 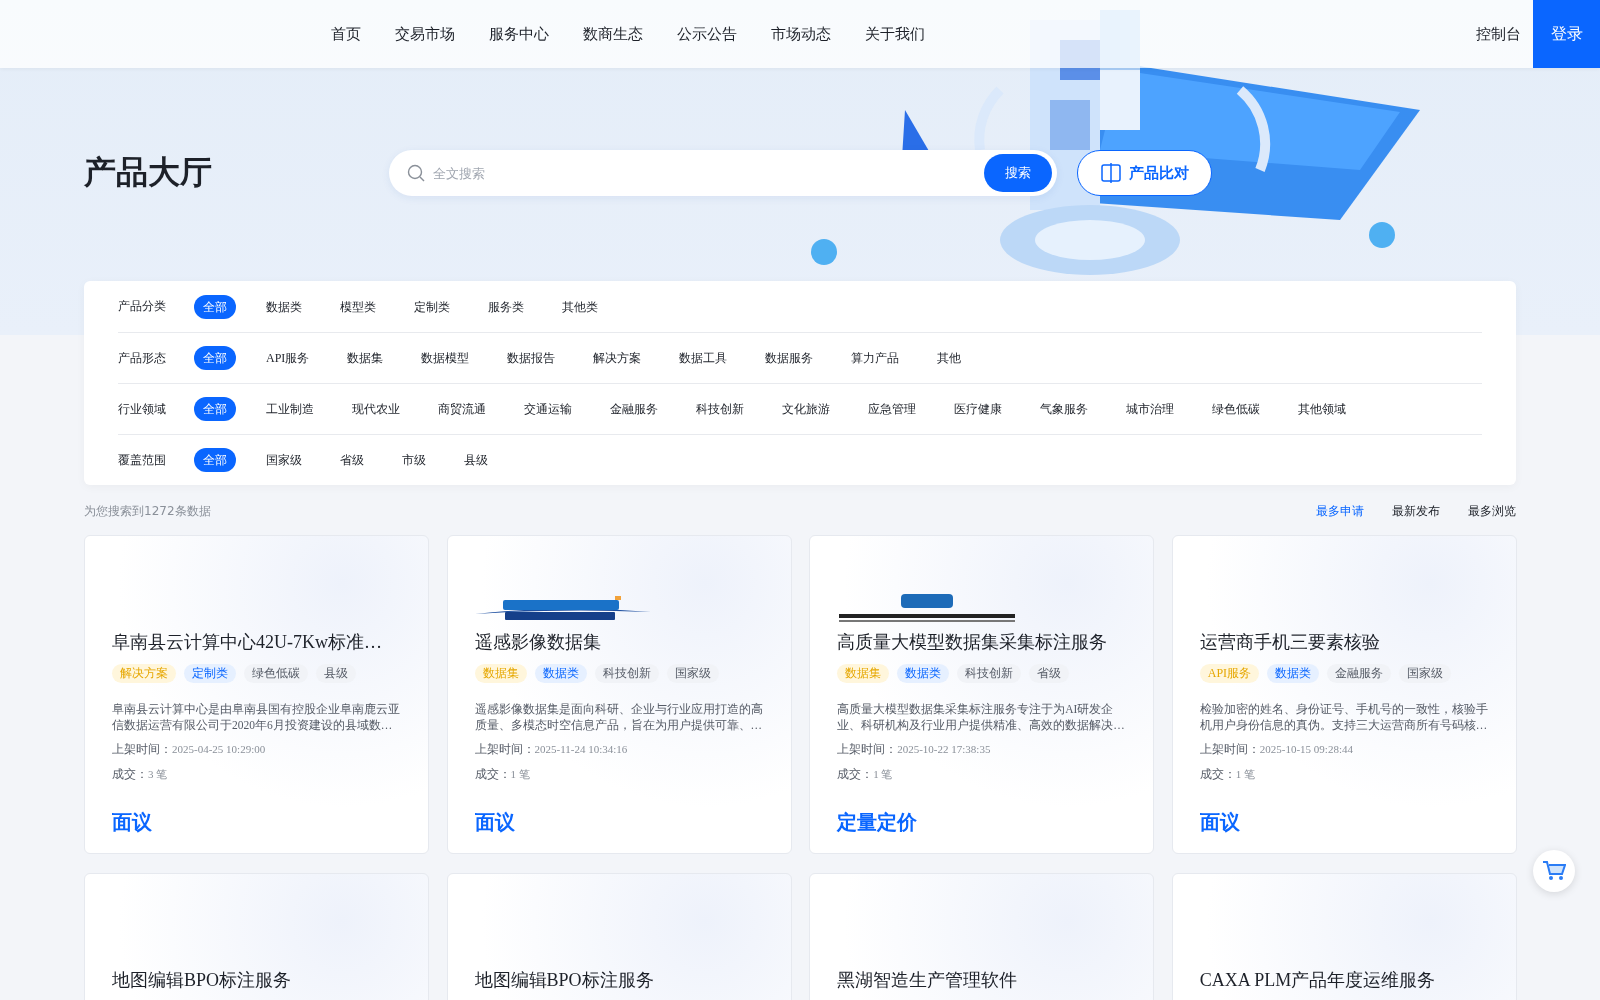 What do you see at coordinates (290, 409) in the screenshot?
I see `filter-option: 工业制造` at bounding box center [290, 409].